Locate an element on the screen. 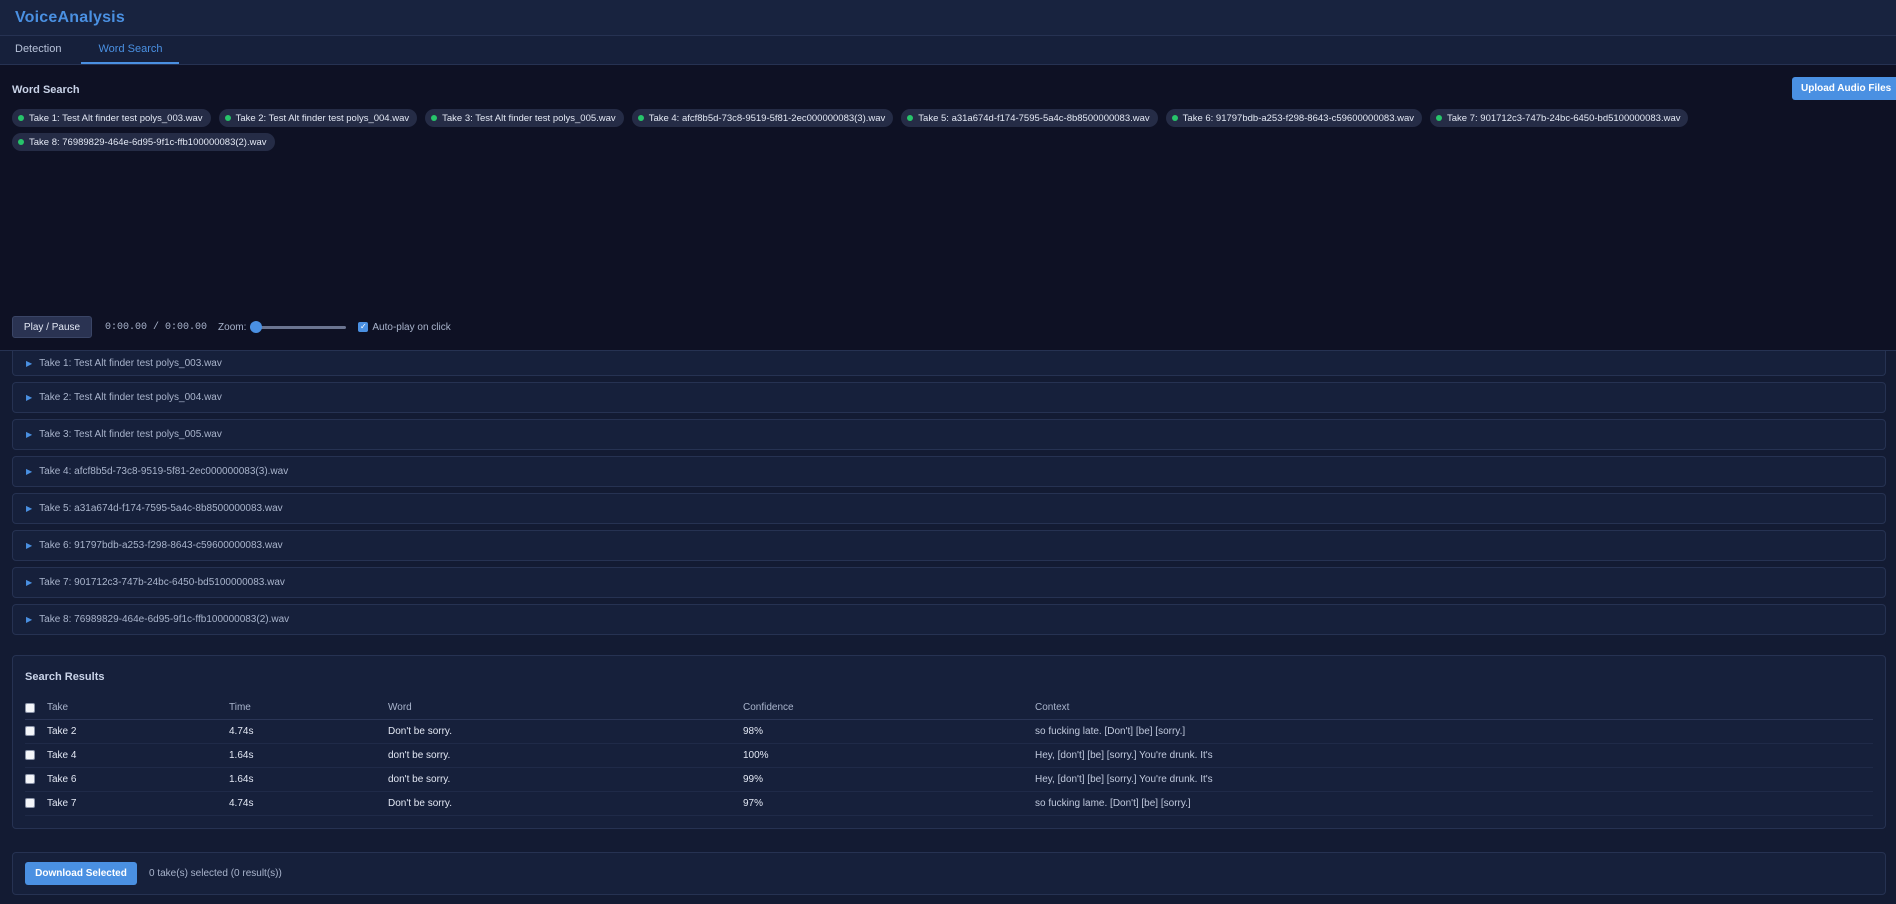  tab-bar: Detection Word Search is located at coordinates (948, 50).